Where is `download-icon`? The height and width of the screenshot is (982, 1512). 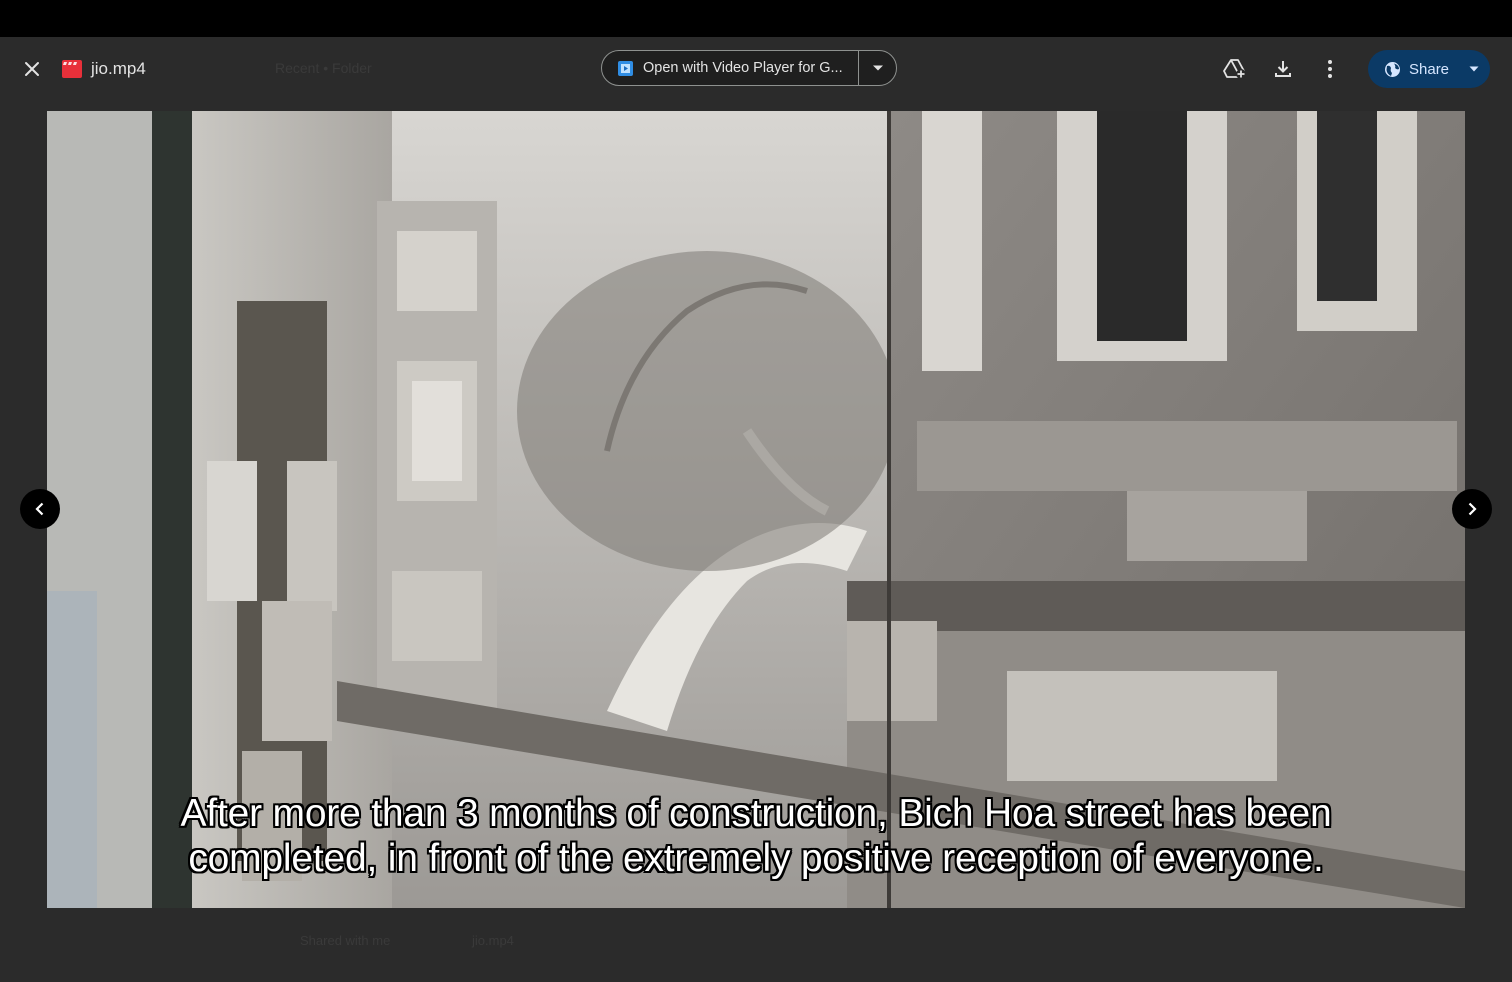
download-icon is located at coordinates (1283, 69).